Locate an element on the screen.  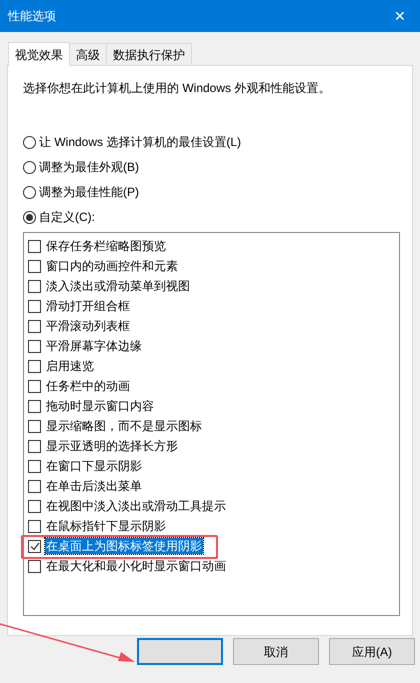
effect-label: 在桌面上为图标标签使用阴影 is located at coordinates (124, 546).